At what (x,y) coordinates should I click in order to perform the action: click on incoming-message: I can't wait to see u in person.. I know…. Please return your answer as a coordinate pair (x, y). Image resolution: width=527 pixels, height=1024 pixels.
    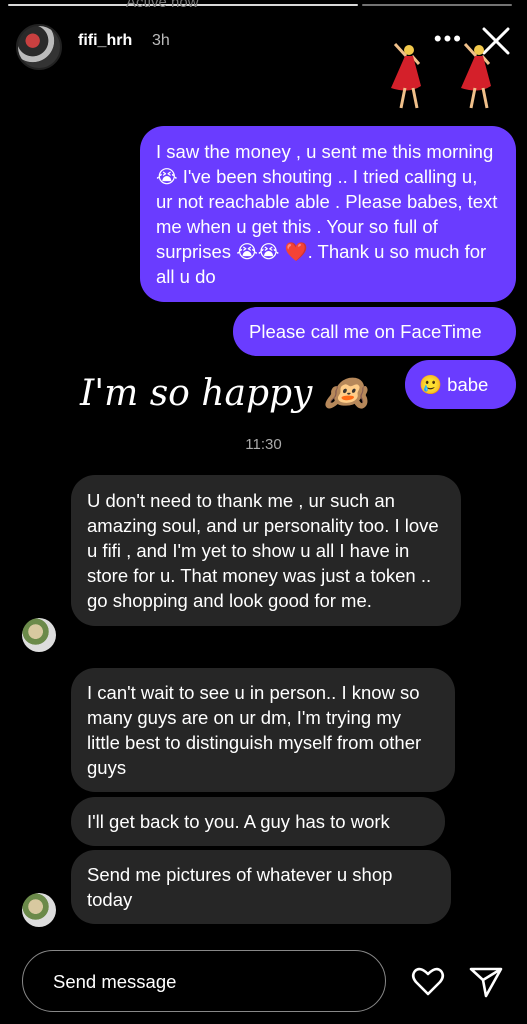
    Looking at the image, I should click on (263, 730).